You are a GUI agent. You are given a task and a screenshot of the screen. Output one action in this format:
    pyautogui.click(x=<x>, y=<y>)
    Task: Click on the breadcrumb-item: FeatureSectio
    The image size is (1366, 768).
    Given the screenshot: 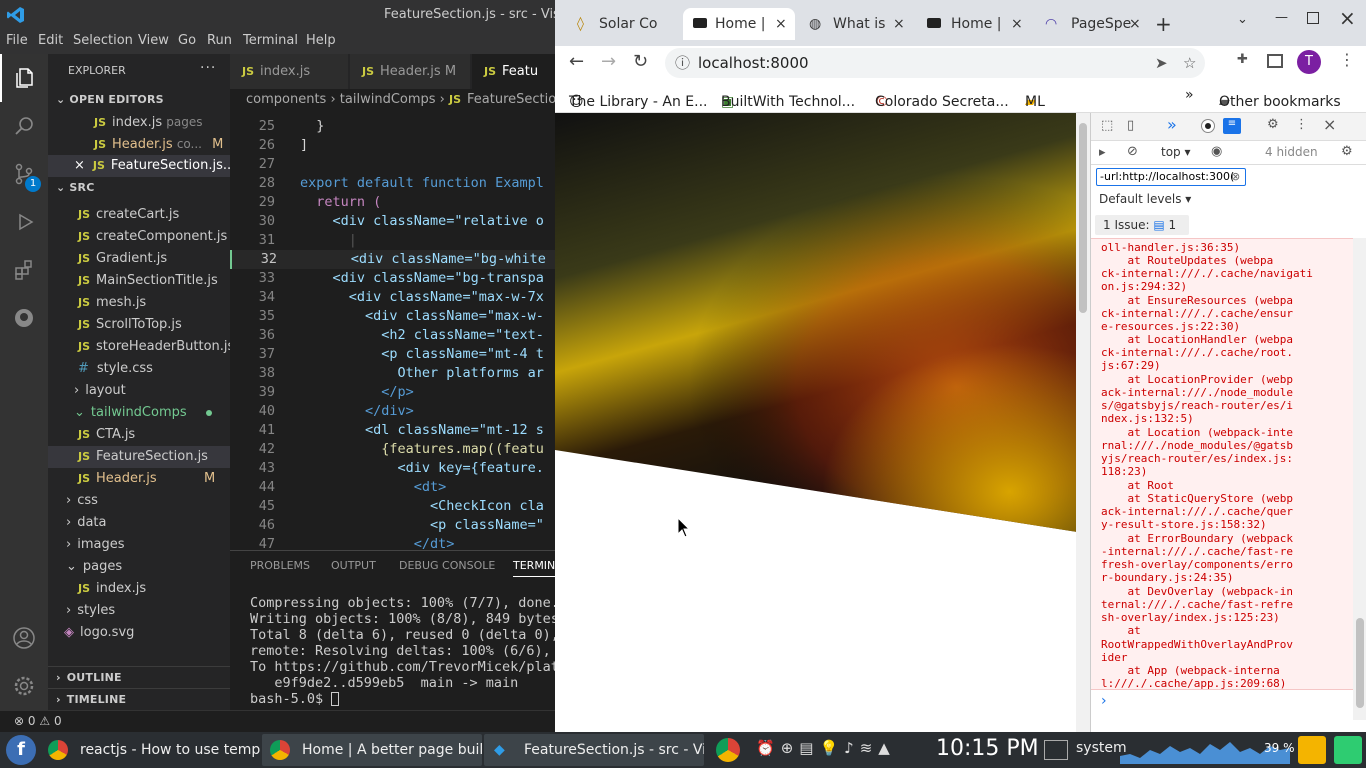 What is the action you would take?
    pyautogui.click(x=511, y=99)
    